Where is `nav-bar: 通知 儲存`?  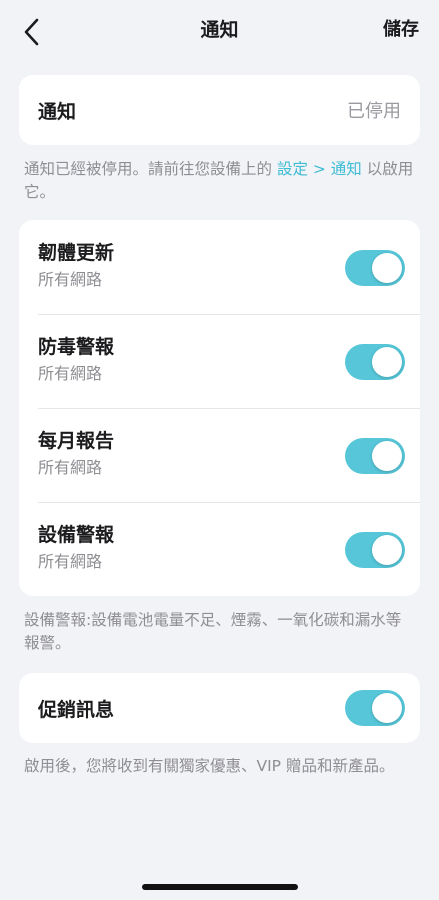 nav-bar: 通知 儲存 is located at coordinates (219, 31).